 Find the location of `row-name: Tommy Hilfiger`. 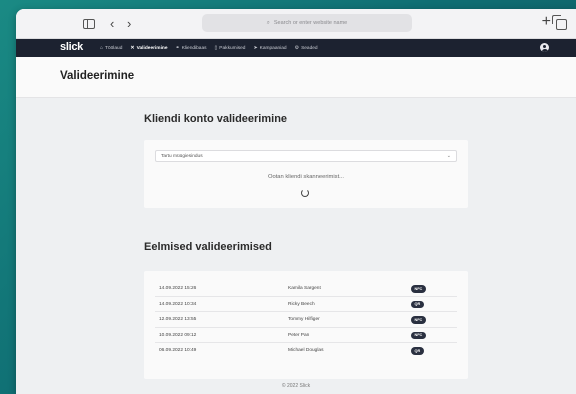

row-name: Tommy Hilfiger is located at coordinates (304, 319).